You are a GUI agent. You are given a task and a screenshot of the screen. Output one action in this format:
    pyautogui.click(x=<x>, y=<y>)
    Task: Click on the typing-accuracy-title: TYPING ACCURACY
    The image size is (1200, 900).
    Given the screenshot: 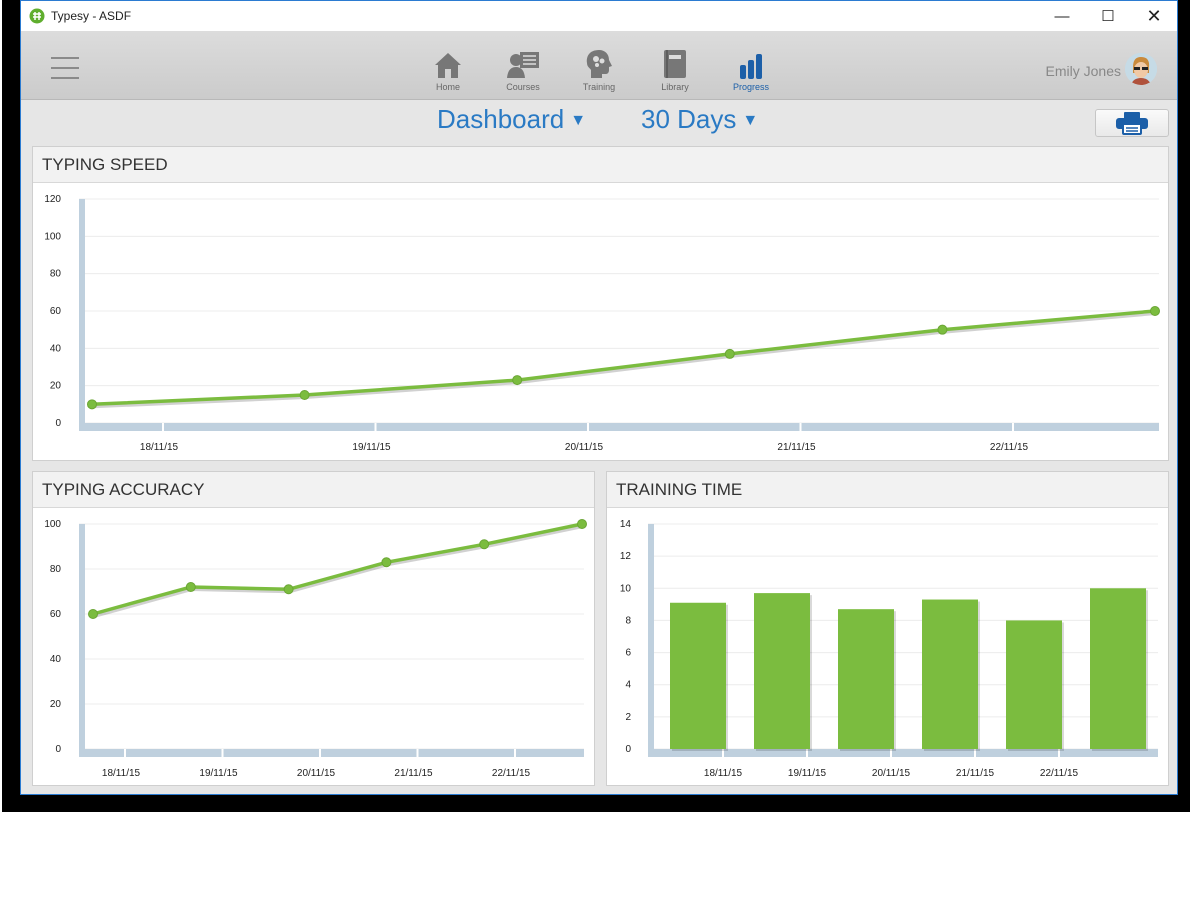 What is the action you would take?
    pyautogui.click(x=313, y=490)
    